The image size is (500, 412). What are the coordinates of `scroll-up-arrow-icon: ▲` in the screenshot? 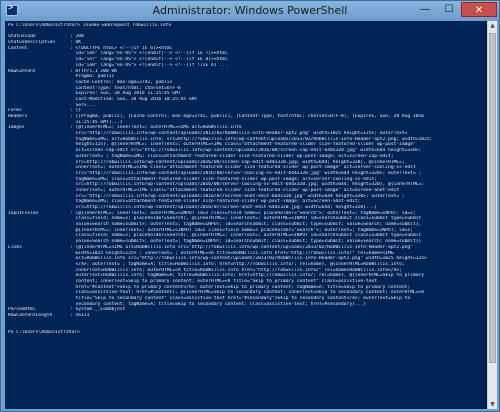 It's located at (492, 25).